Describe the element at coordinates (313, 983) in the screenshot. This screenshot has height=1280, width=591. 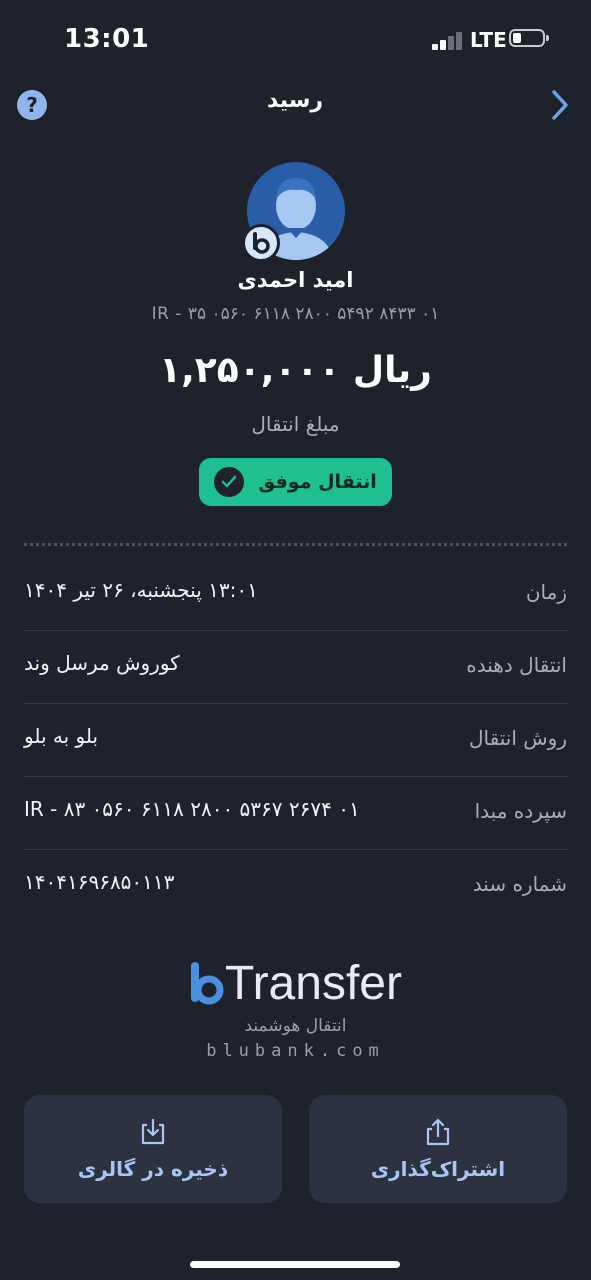
I see `logo-wordmark: Transfer` at that location.